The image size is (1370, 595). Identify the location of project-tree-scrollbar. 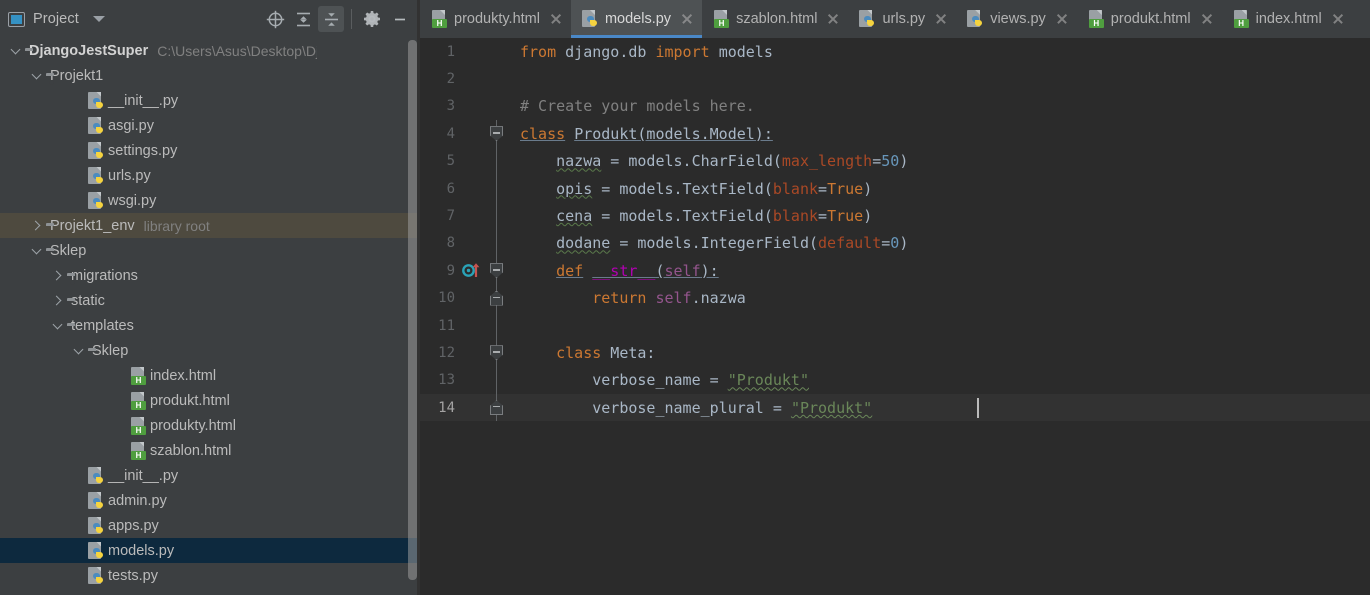
(412, 310).